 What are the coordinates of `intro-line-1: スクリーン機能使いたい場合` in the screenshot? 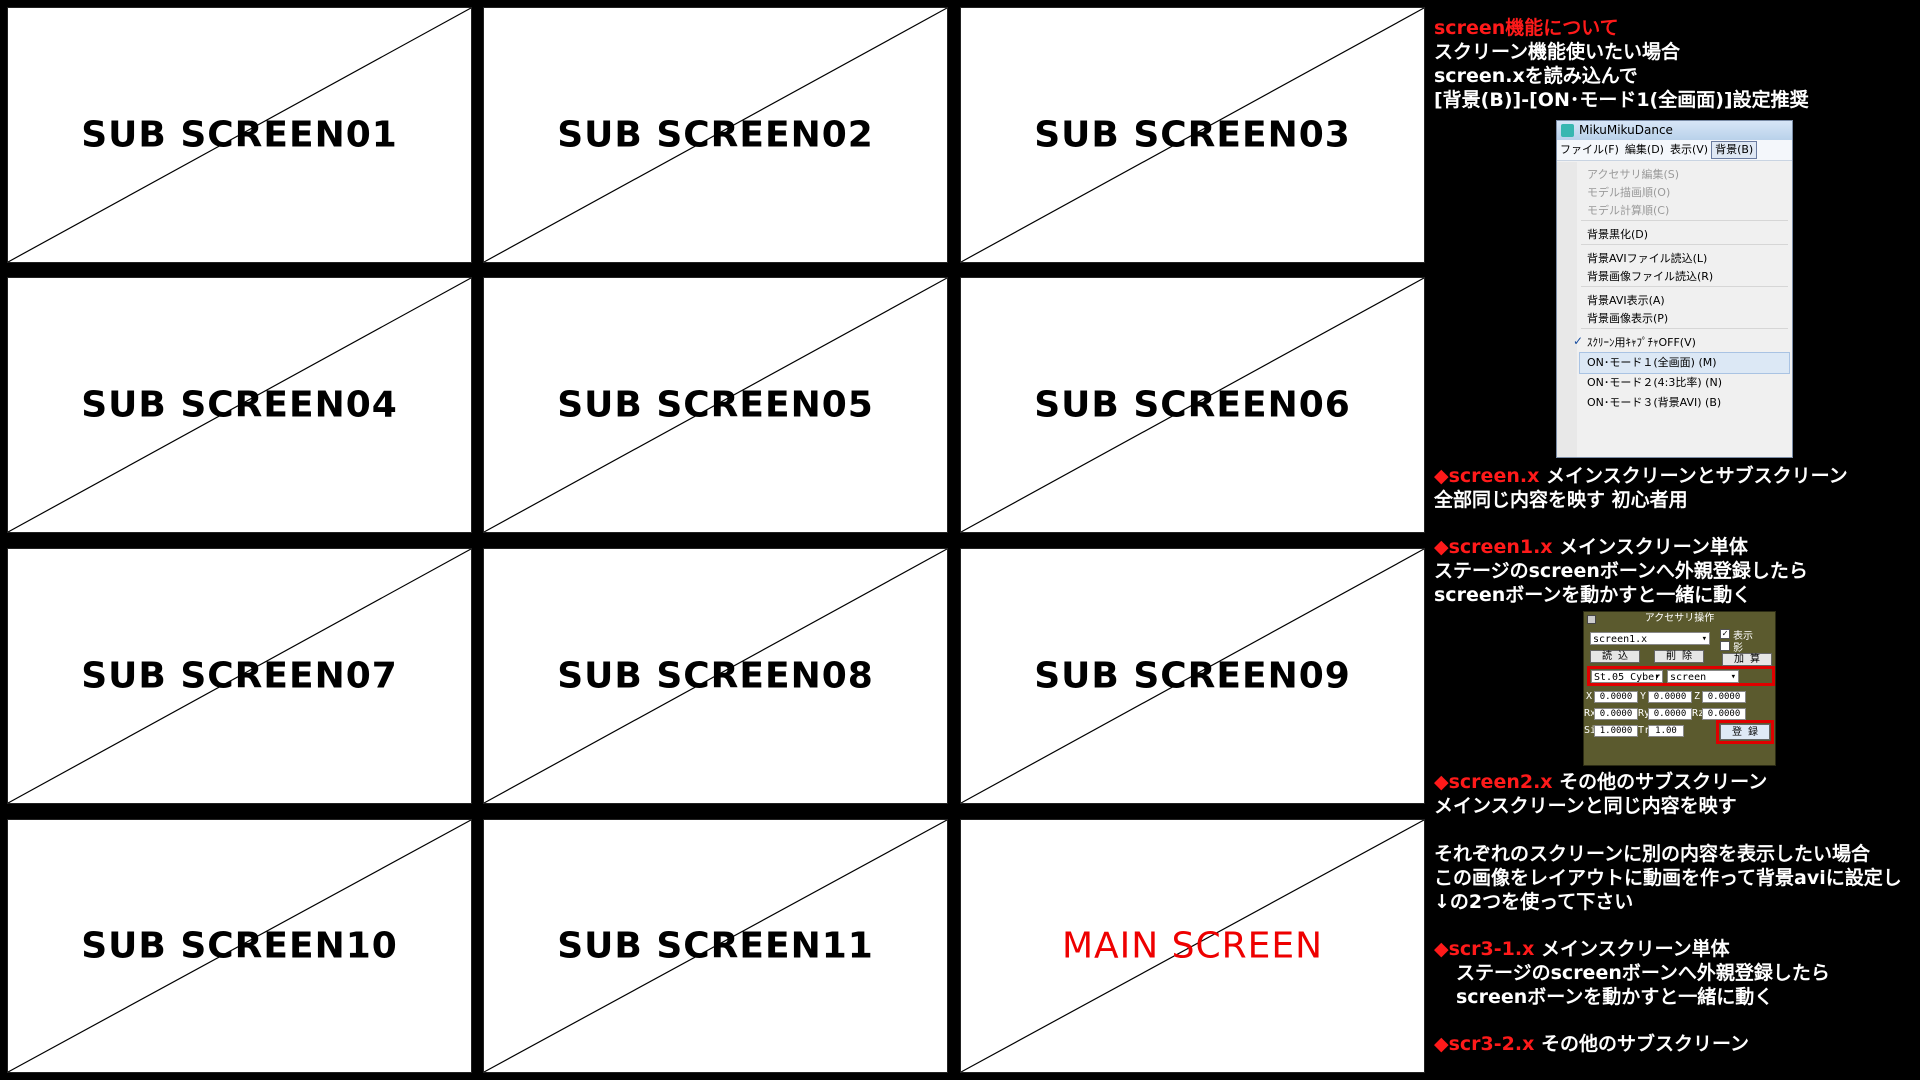 It's located at (1557, 52).